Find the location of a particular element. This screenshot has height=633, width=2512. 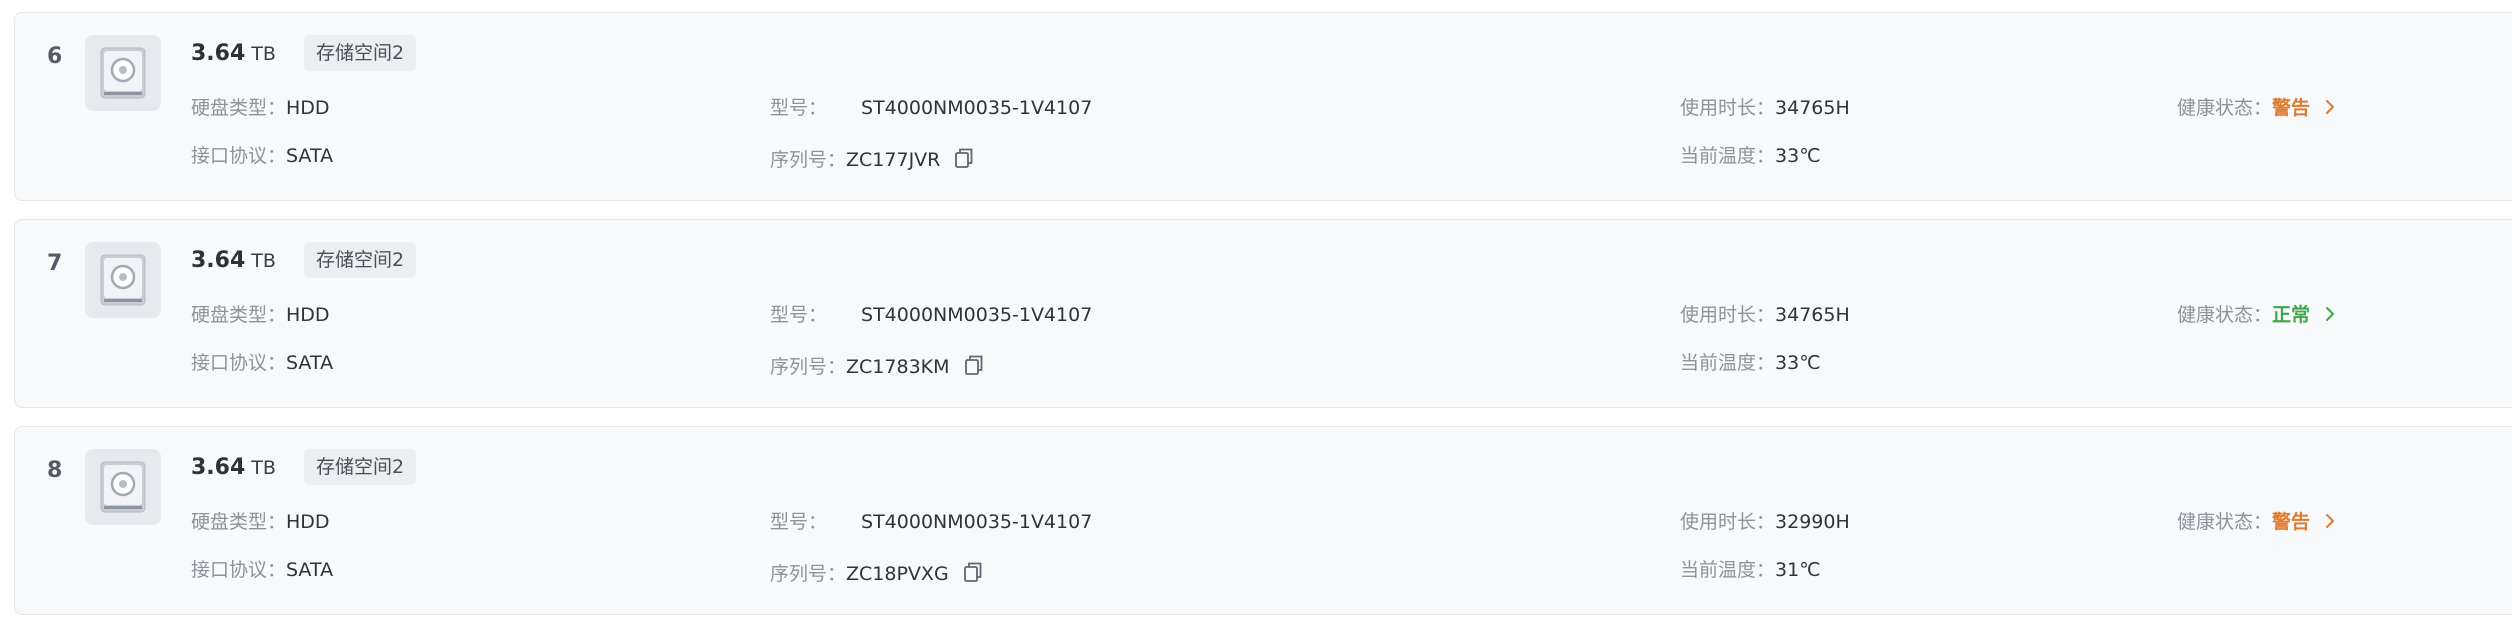

disk-index: 6 is located at coordinates (55, 56).